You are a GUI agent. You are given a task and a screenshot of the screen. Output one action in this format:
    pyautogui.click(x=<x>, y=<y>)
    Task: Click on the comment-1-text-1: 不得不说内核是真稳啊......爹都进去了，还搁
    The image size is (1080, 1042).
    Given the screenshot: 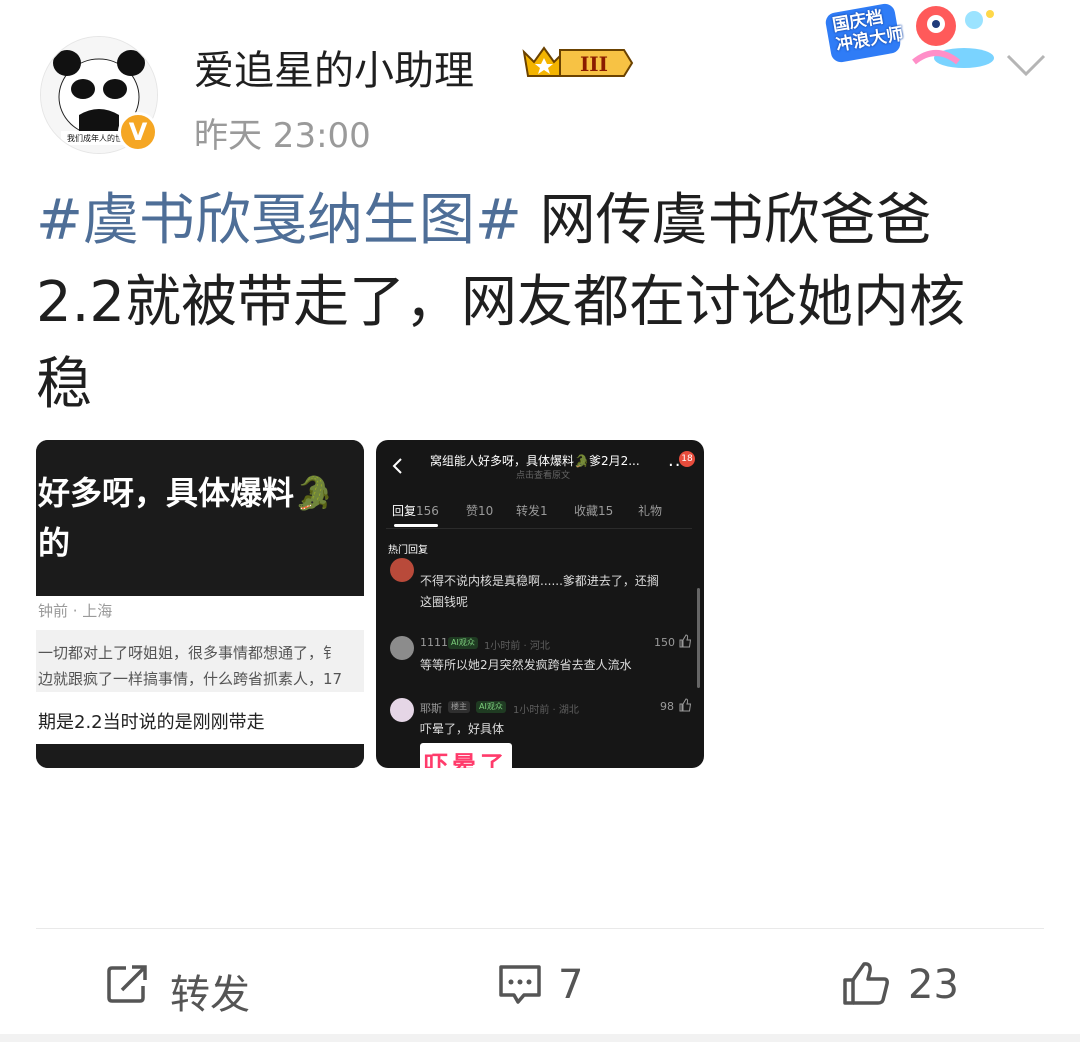 What is the action you would take?
    pyautogui.click(x=539, y=581)
    